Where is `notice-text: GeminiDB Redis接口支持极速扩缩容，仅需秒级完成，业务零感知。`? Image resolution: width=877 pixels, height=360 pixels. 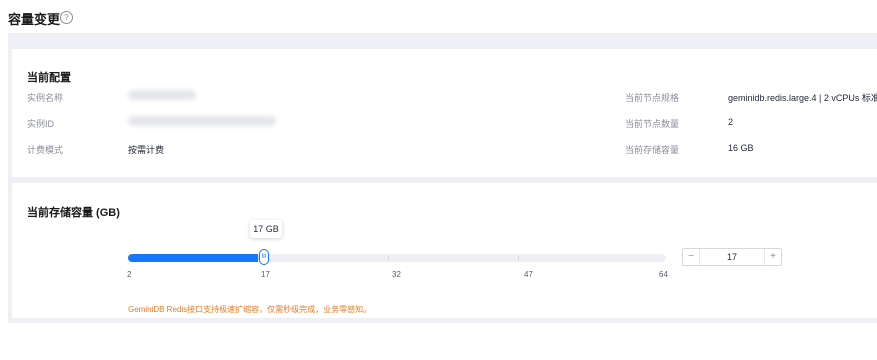 notice-text: GeminiDB Redis接口支持极速扩缩容，仅需秒级完成，业务零感知。 is located at coordinates (250, 309).